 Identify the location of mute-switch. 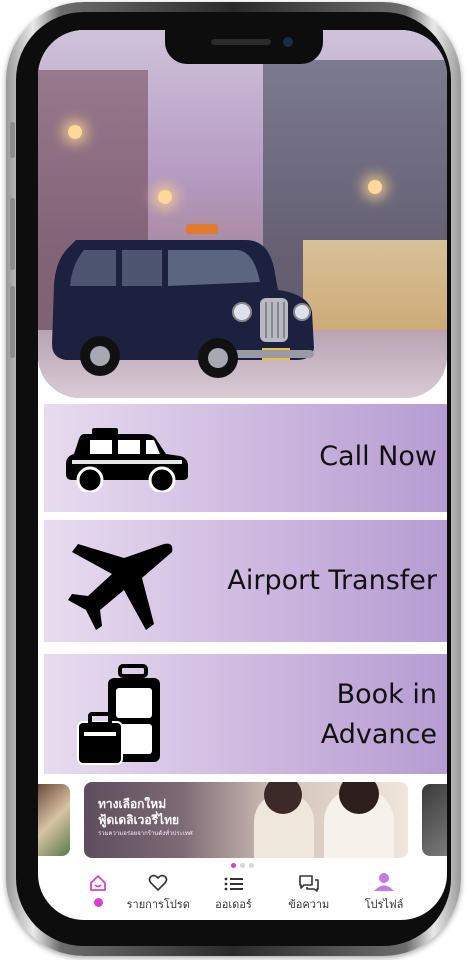
(12, 140).